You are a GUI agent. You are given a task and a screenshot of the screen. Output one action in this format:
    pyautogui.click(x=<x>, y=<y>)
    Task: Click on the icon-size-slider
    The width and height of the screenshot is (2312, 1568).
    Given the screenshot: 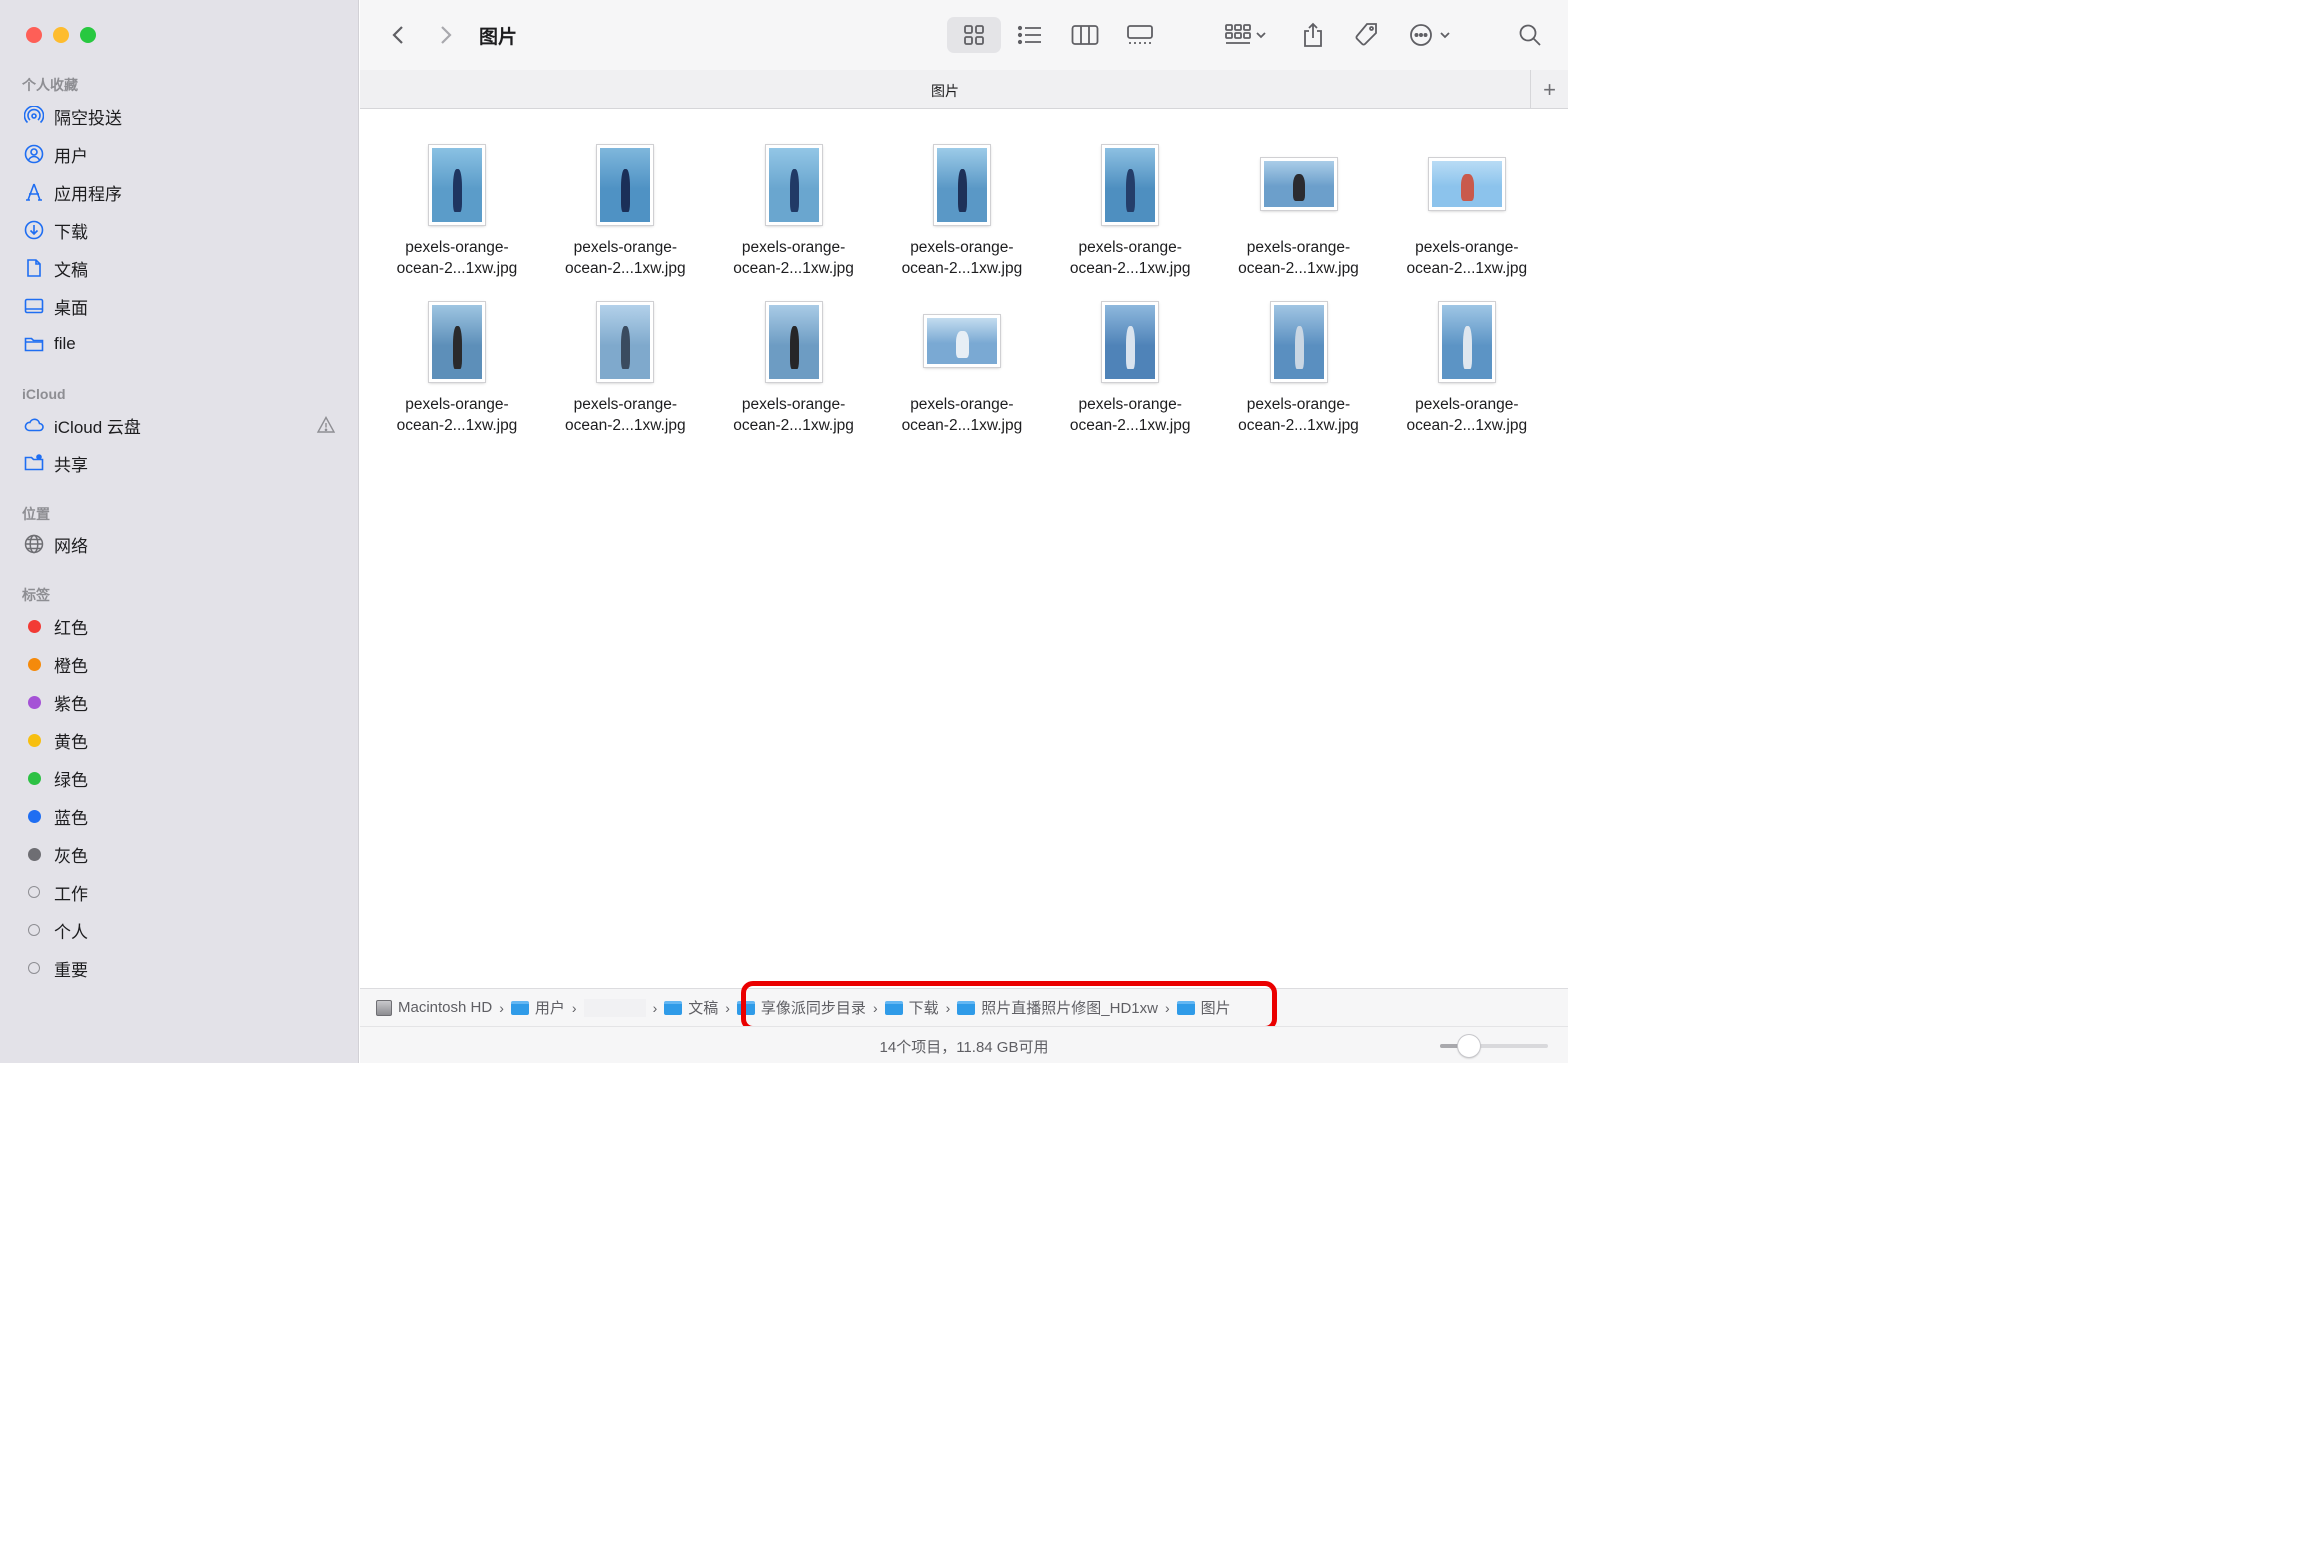 What is the action you would take?
    pyautogui.click(x=1494, y=1046)
    